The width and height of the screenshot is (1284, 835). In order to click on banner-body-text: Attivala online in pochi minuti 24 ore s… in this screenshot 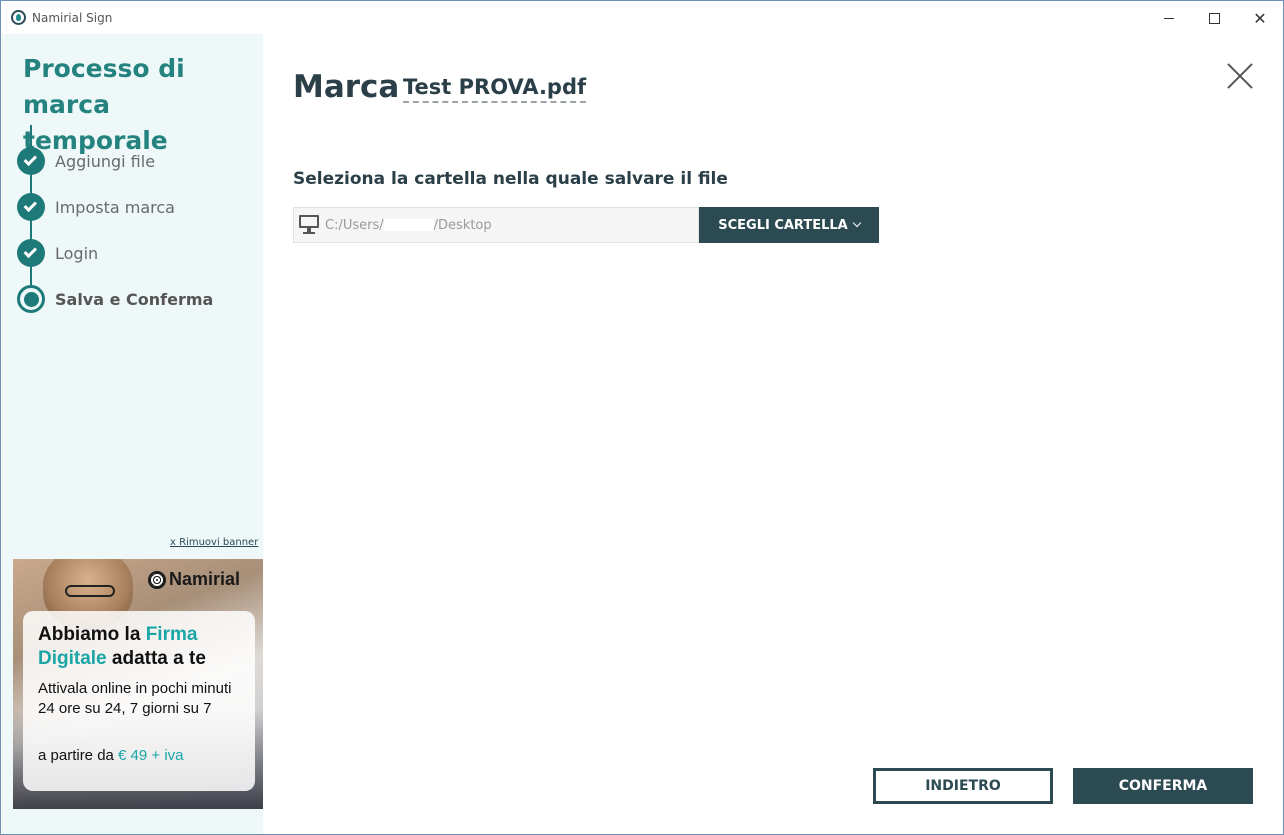, I will do `click(135, 698)`.